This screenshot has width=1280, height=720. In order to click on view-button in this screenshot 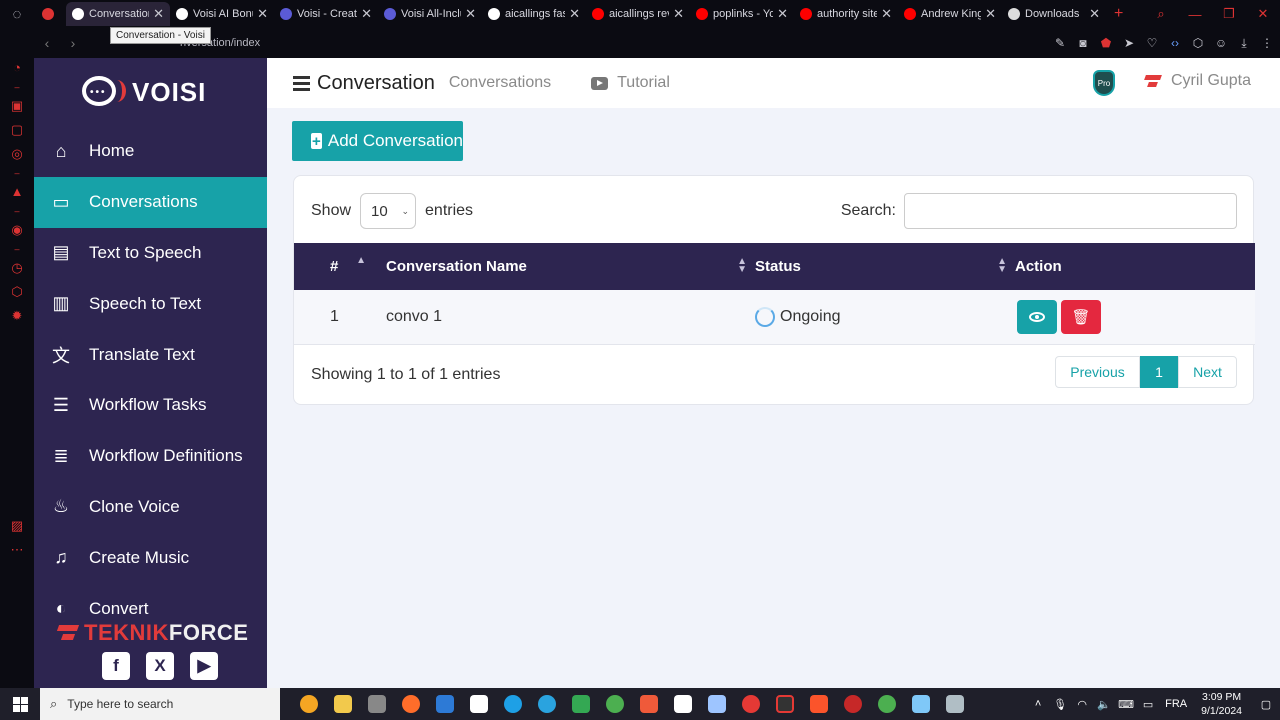, I will do `click(1037, 317)`.